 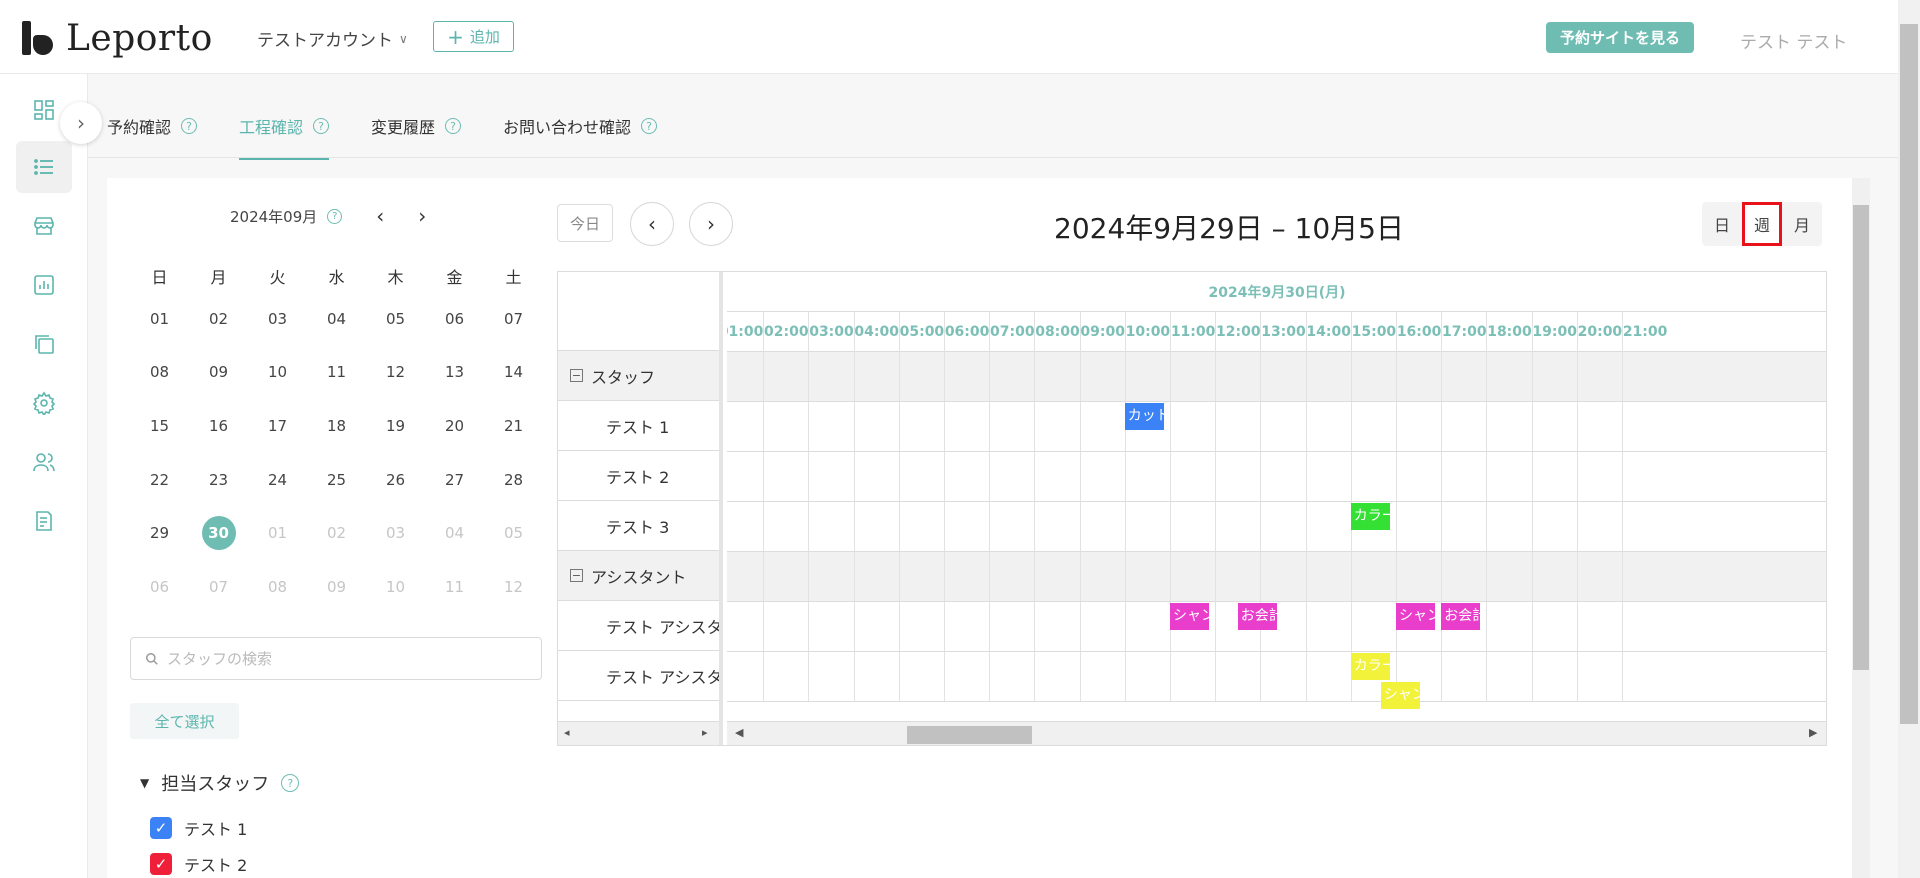 I want to click on day-cell: 16, so click(x=218, y=426).